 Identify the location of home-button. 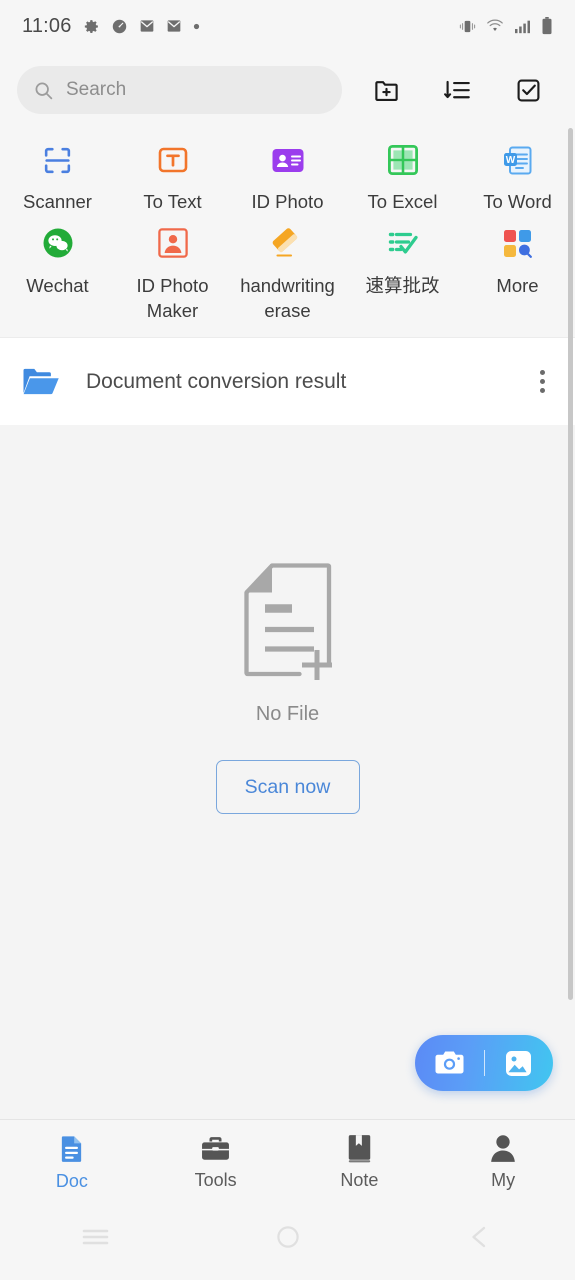
(288, 1237).